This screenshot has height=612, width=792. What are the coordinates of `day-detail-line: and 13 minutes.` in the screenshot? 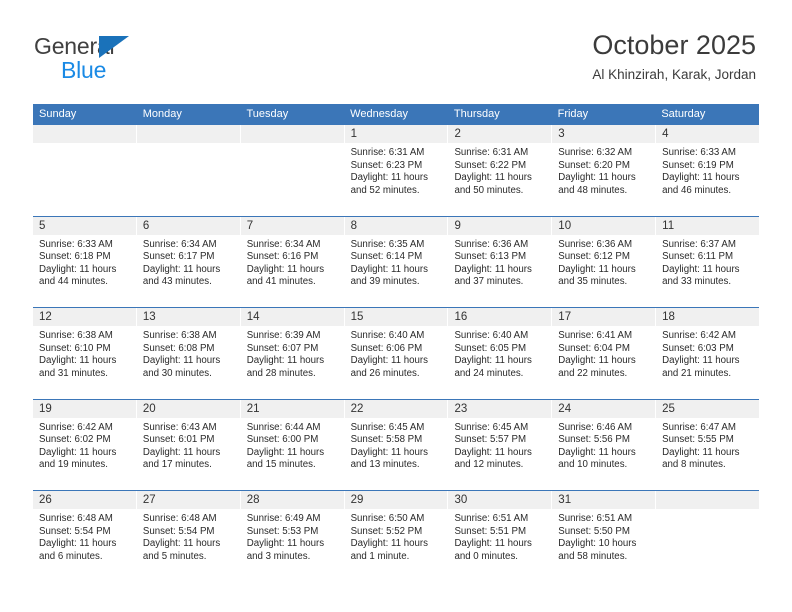 It's located at (385, 465).